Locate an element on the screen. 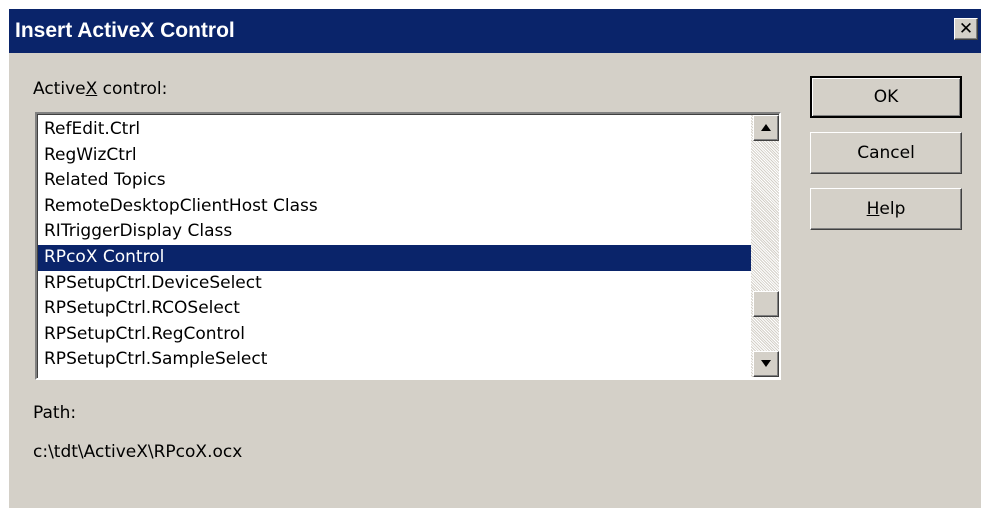  list-item: Related Topics is located at coordinates (394, 181).